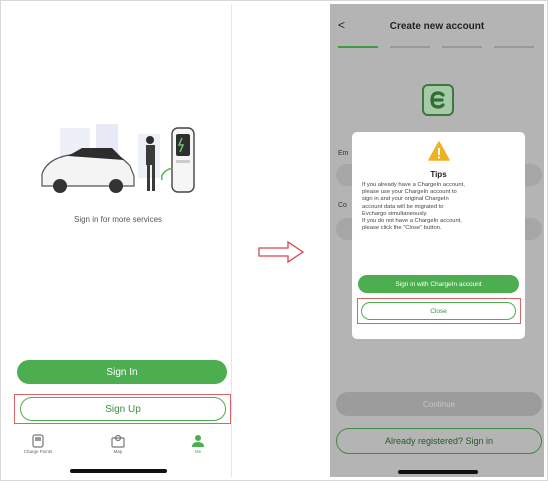  What do you see at coordinates (462, 47) in the screenshot?
I see `step-3-indicator` at bounding box center [462, 47].